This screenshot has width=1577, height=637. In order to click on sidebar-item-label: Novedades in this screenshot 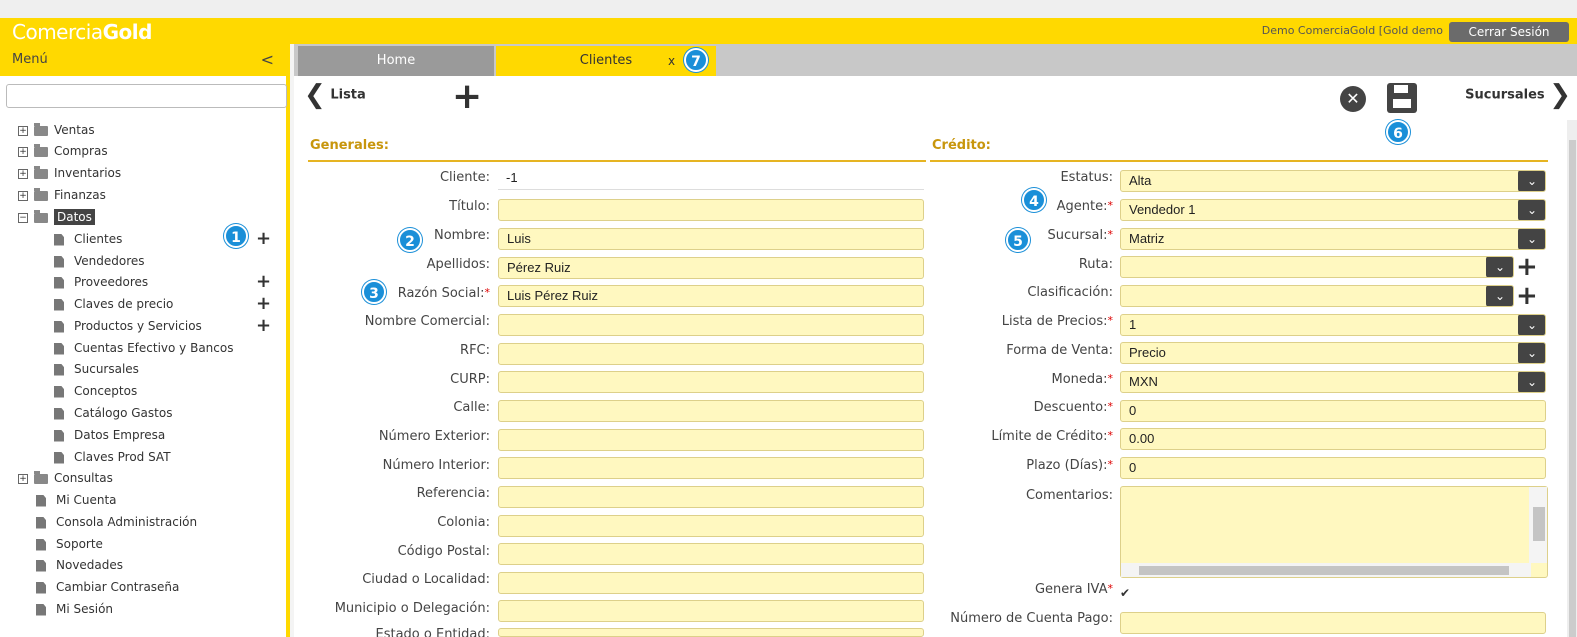, I will do `click(90, 565)`.